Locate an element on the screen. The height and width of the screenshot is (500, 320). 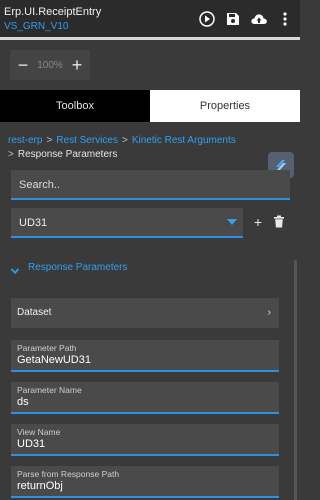
field-label: Parameter Path is located at coordinates (47, 348).